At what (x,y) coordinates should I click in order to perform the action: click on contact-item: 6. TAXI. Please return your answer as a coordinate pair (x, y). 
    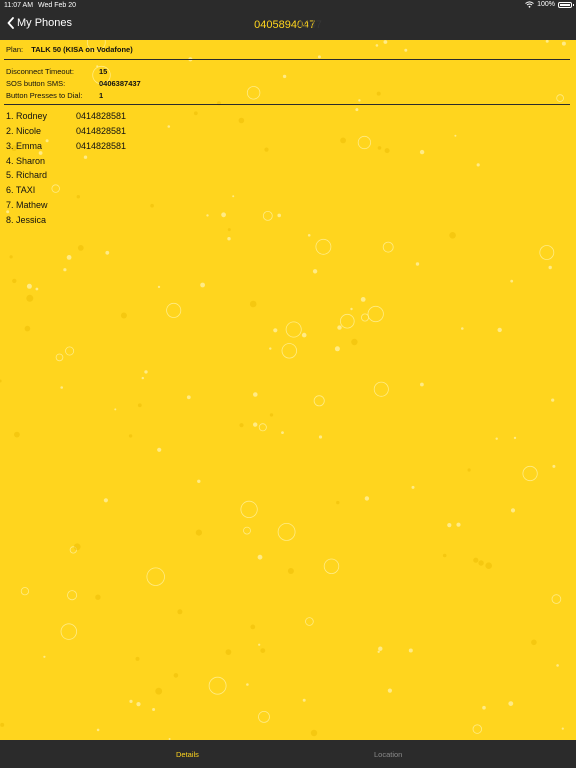
    Looking at the image, I should click on (20, 190).